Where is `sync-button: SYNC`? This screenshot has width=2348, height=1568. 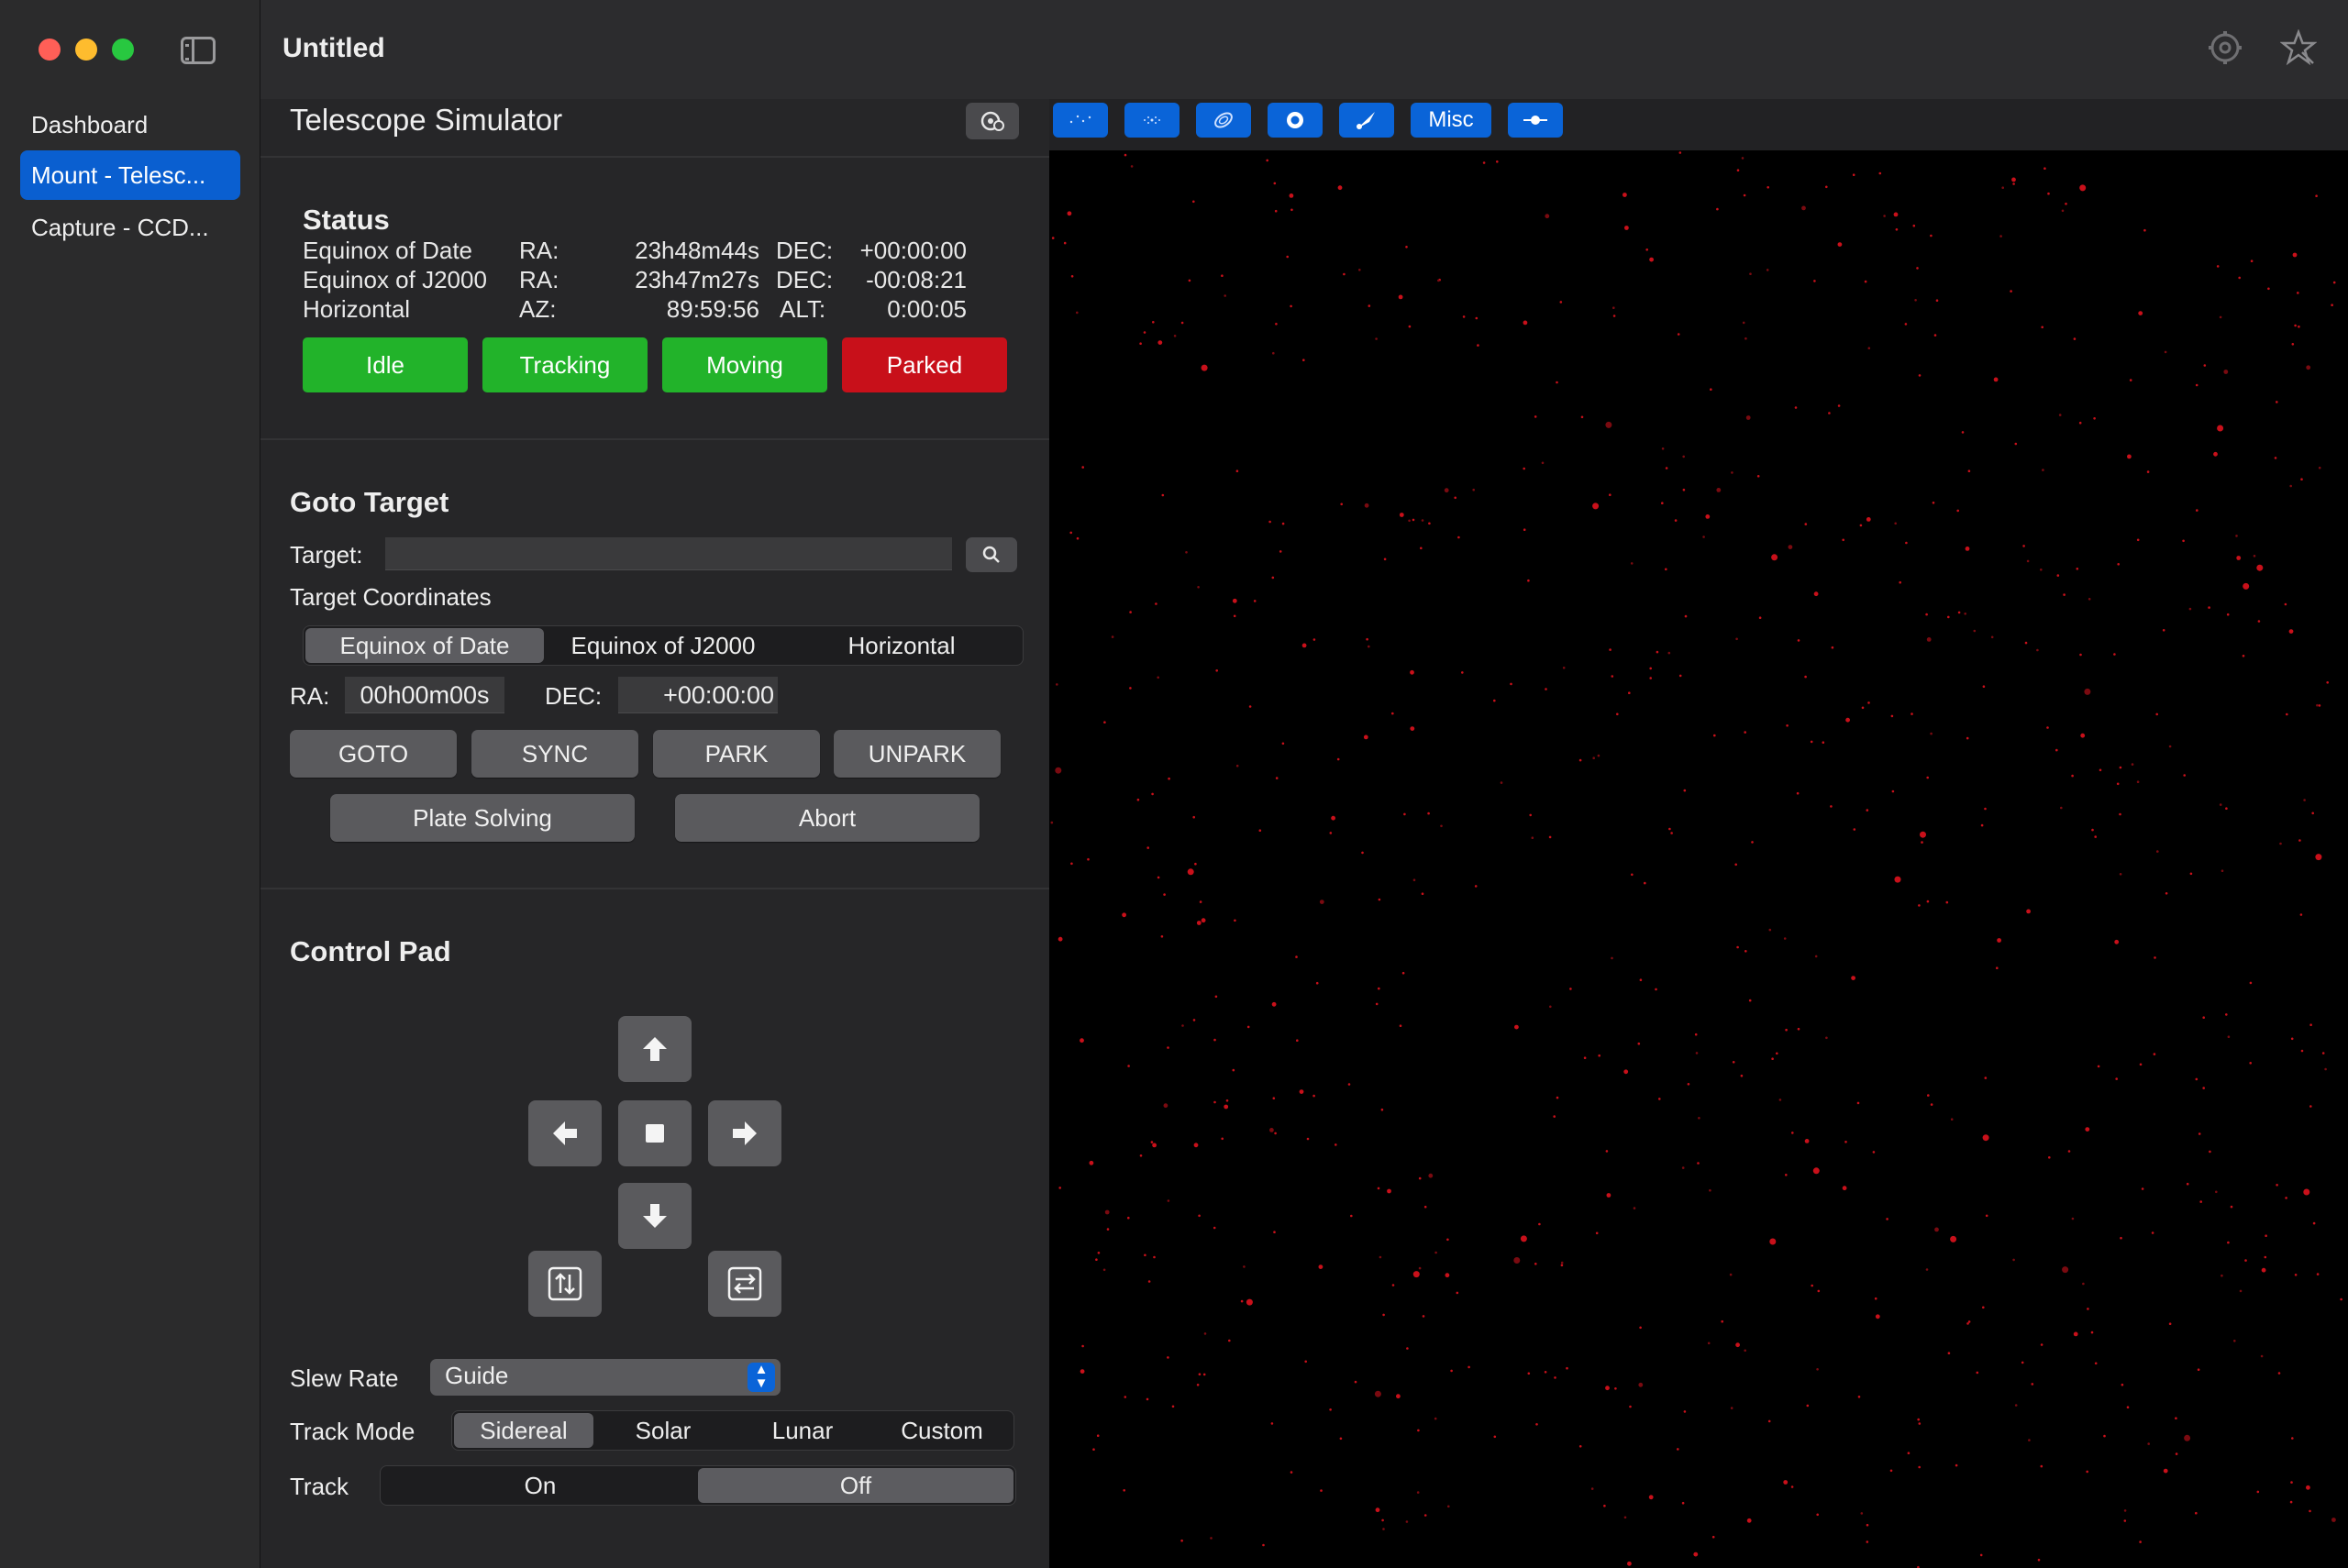 sync-button: SYNC is located at coordinates (554, 754).